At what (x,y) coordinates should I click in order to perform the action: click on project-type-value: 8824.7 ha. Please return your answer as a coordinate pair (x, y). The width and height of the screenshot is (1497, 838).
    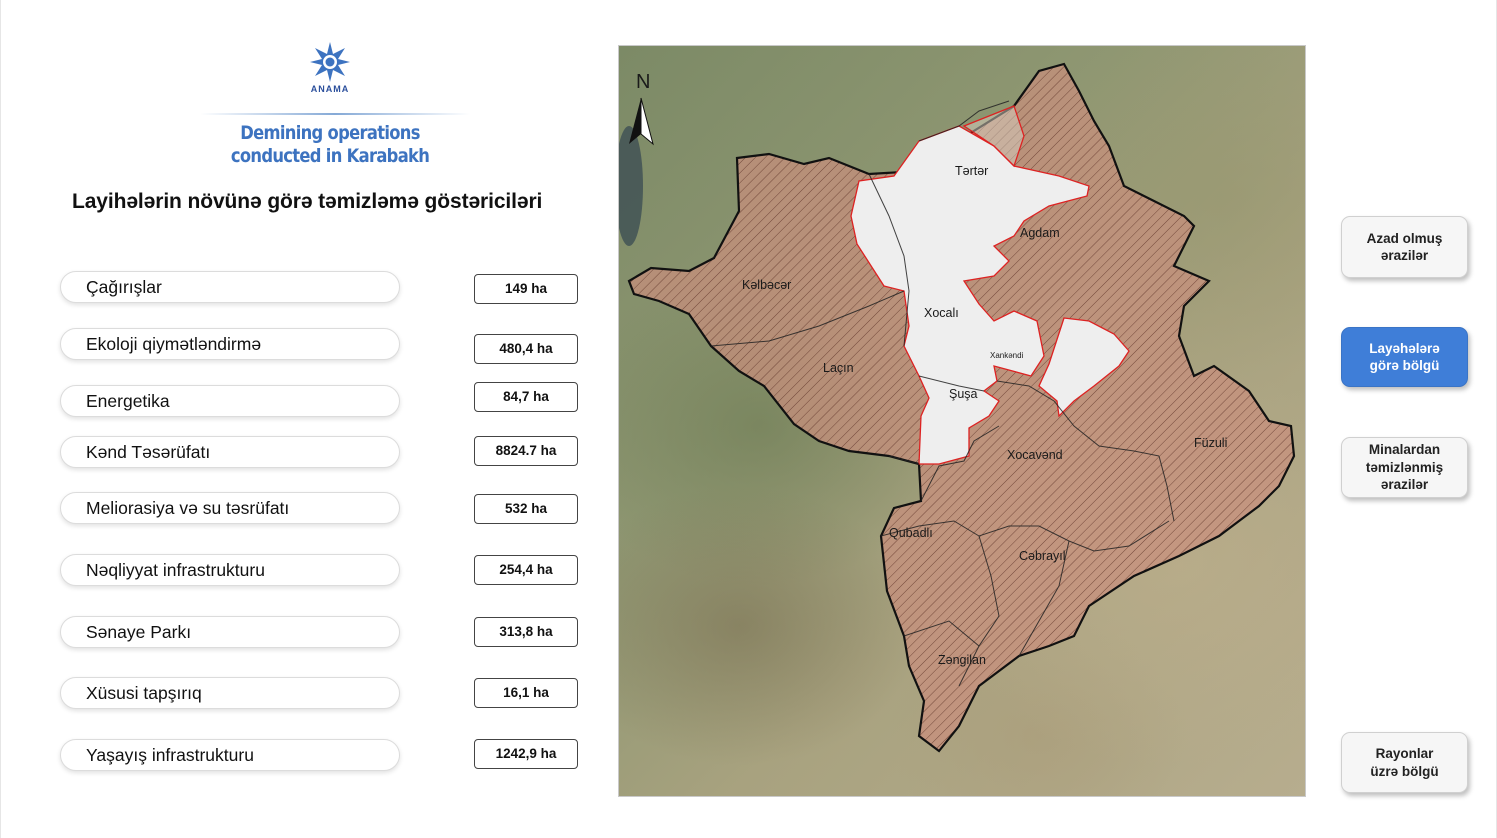
    Looking at the image, I should click on (526, 451).